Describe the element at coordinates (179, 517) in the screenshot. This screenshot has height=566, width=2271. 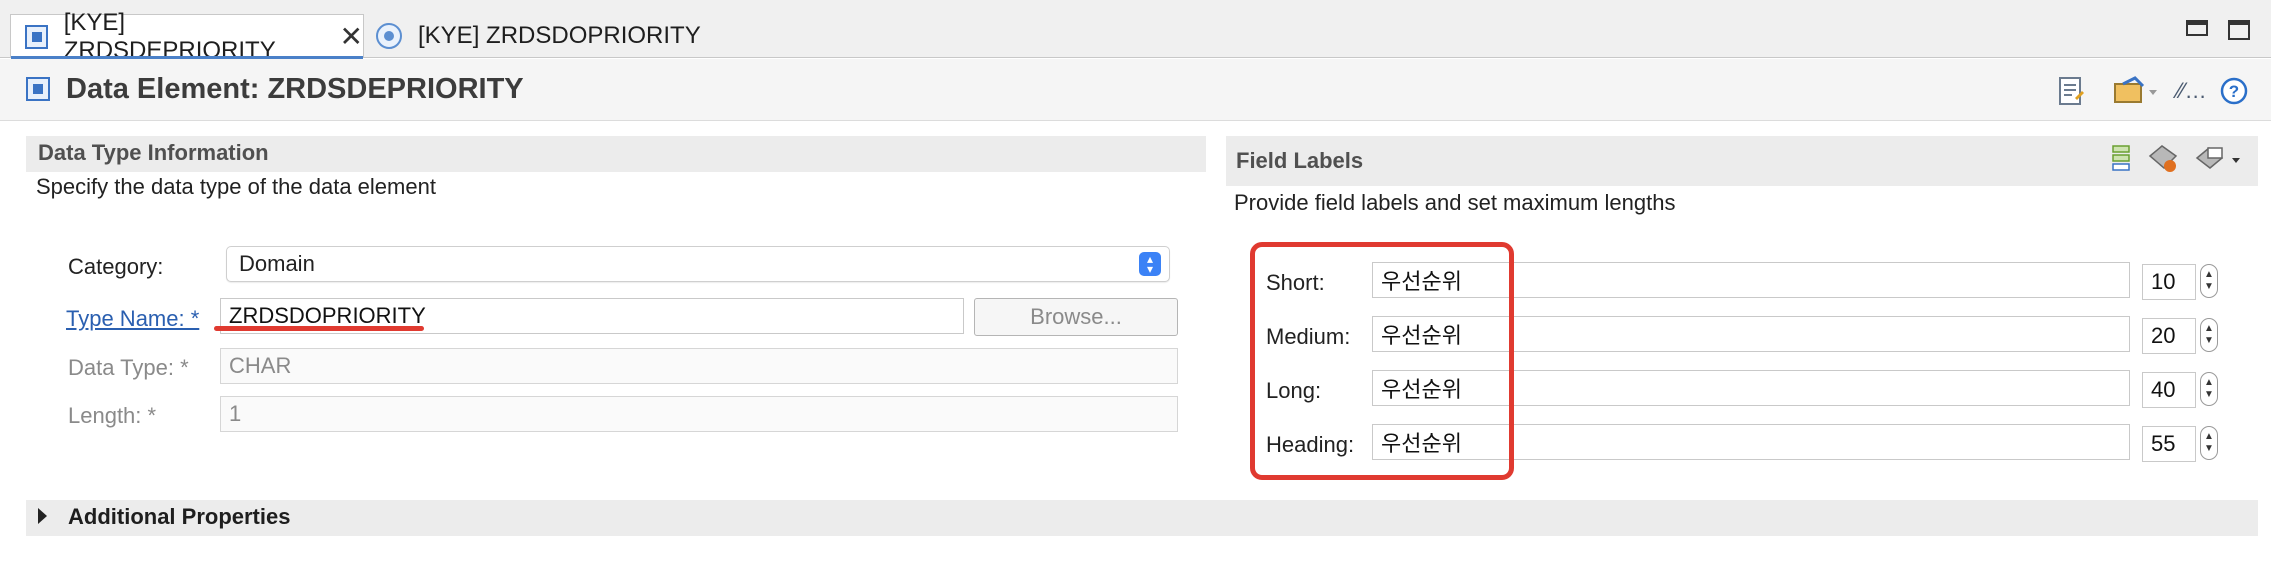
I see `additional-properties-title: Additional Properties` at that location.